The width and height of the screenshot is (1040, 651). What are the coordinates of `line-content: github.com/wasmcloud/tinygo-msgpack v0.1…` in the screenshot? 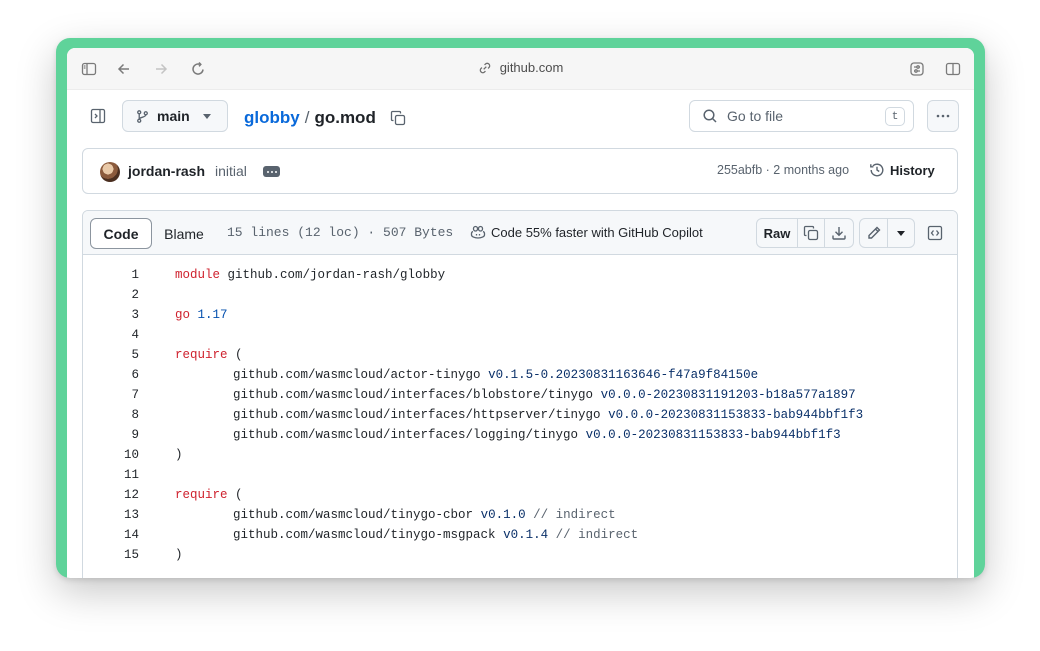 It's located at (435, 535).